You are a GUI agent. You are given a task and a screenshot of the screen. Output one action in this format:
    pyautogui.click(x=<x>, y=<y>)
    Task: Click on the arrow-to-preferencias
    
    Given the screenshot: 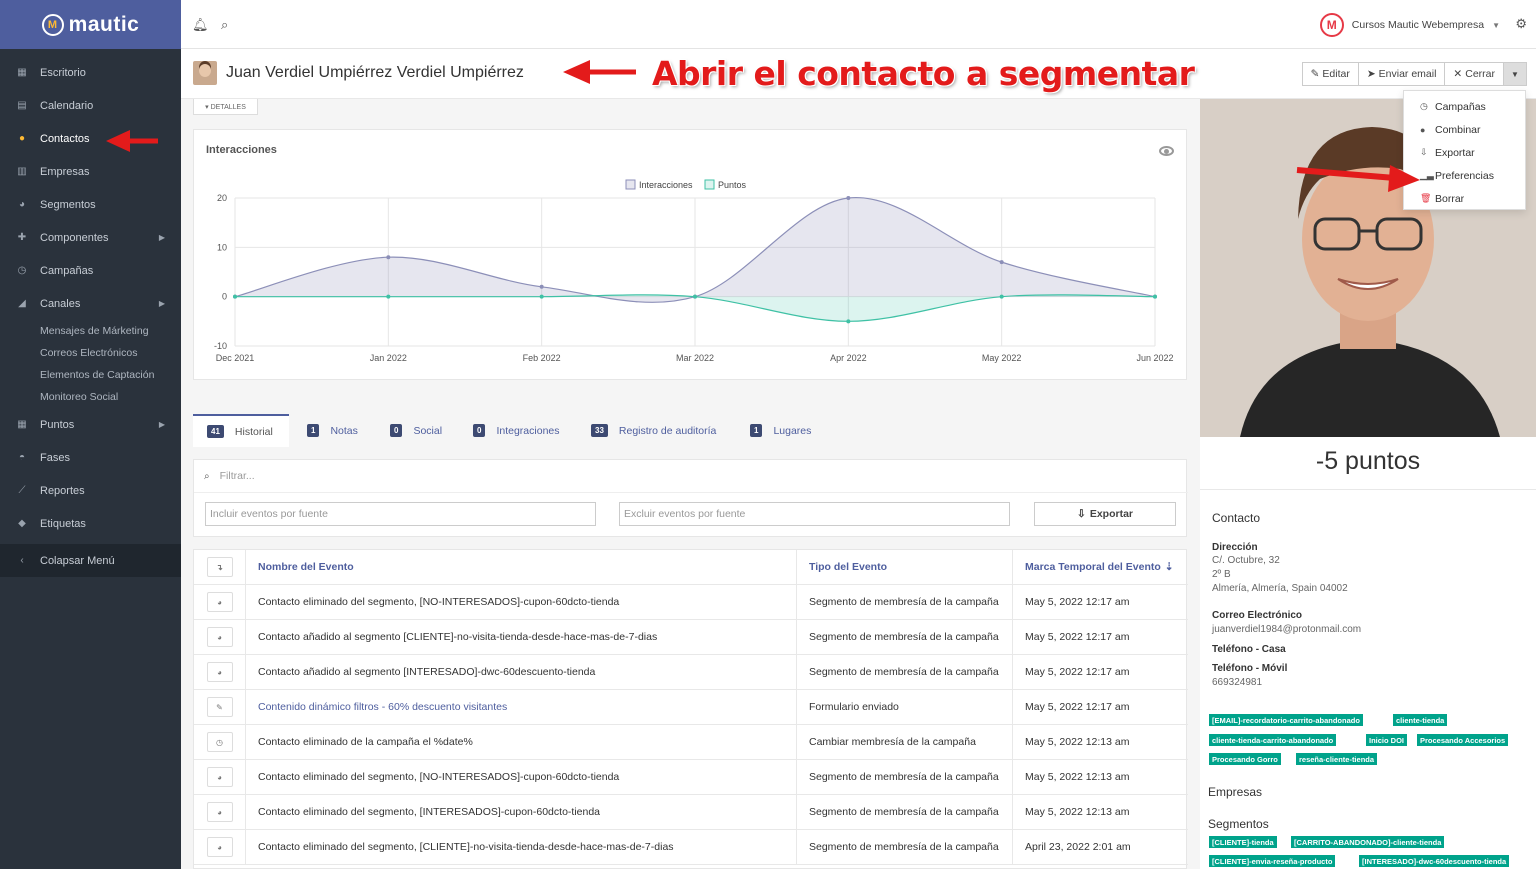 What is the action you would take?
    pyautogui.click(x=1358, y=178)
    